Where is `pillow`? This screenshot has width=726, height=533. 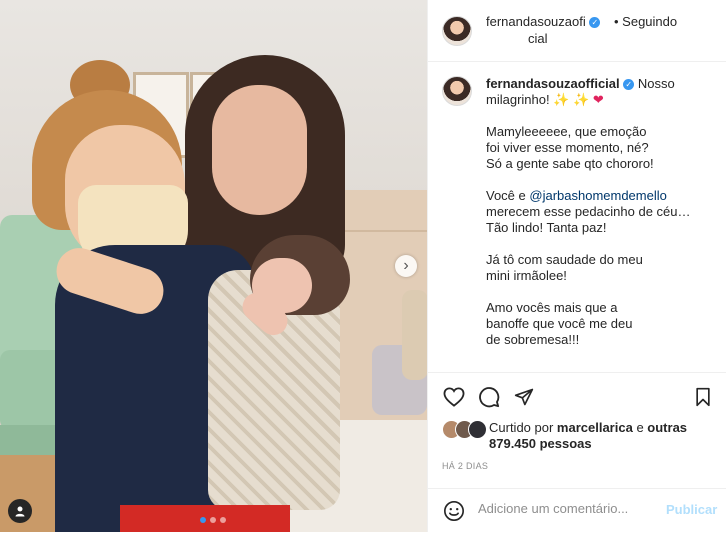 pillow is located at coordinates (414, 335).